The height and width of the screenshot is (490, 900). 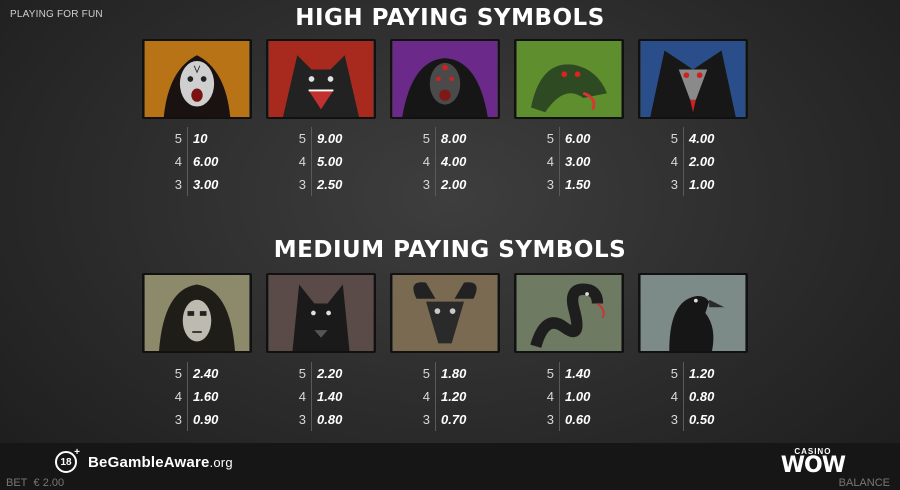 I want to click on pay-line: 3 0.80, so click(x=334, y=419).